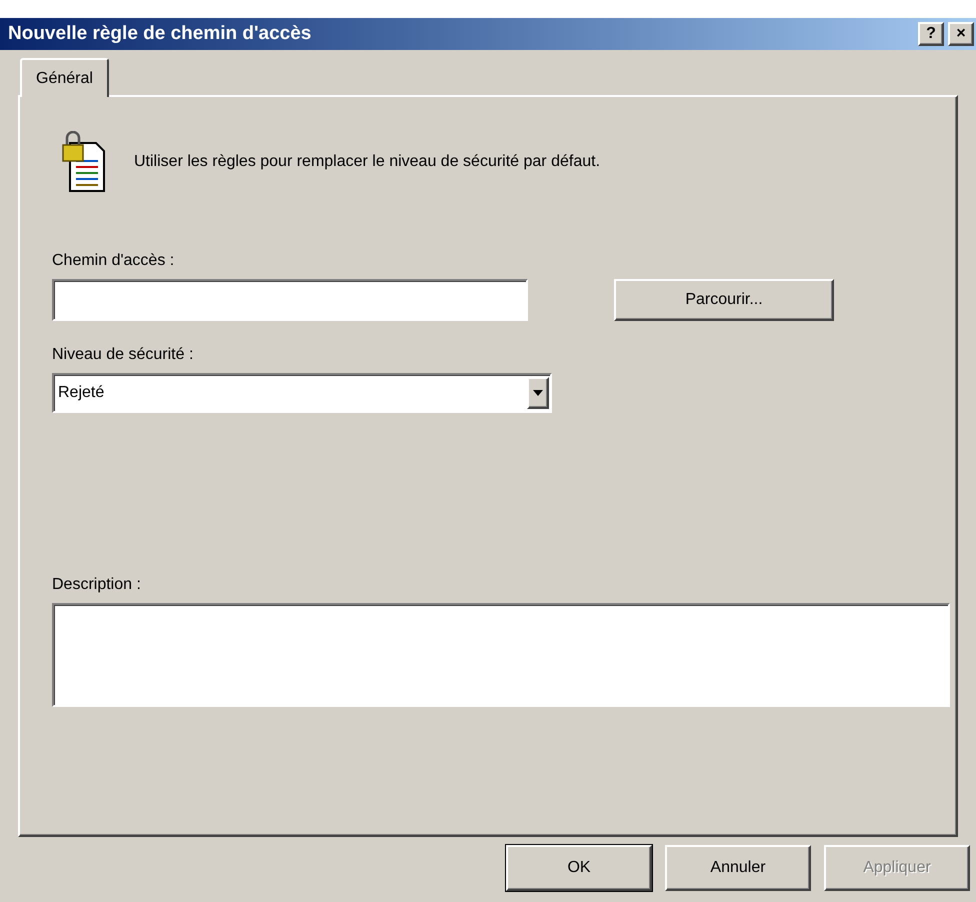 This screenshot has width=976, height=902. Describe the element at coordinates (302, 393) in the screenshot. I see `security-level-dropdown: Rejeté` at that location.